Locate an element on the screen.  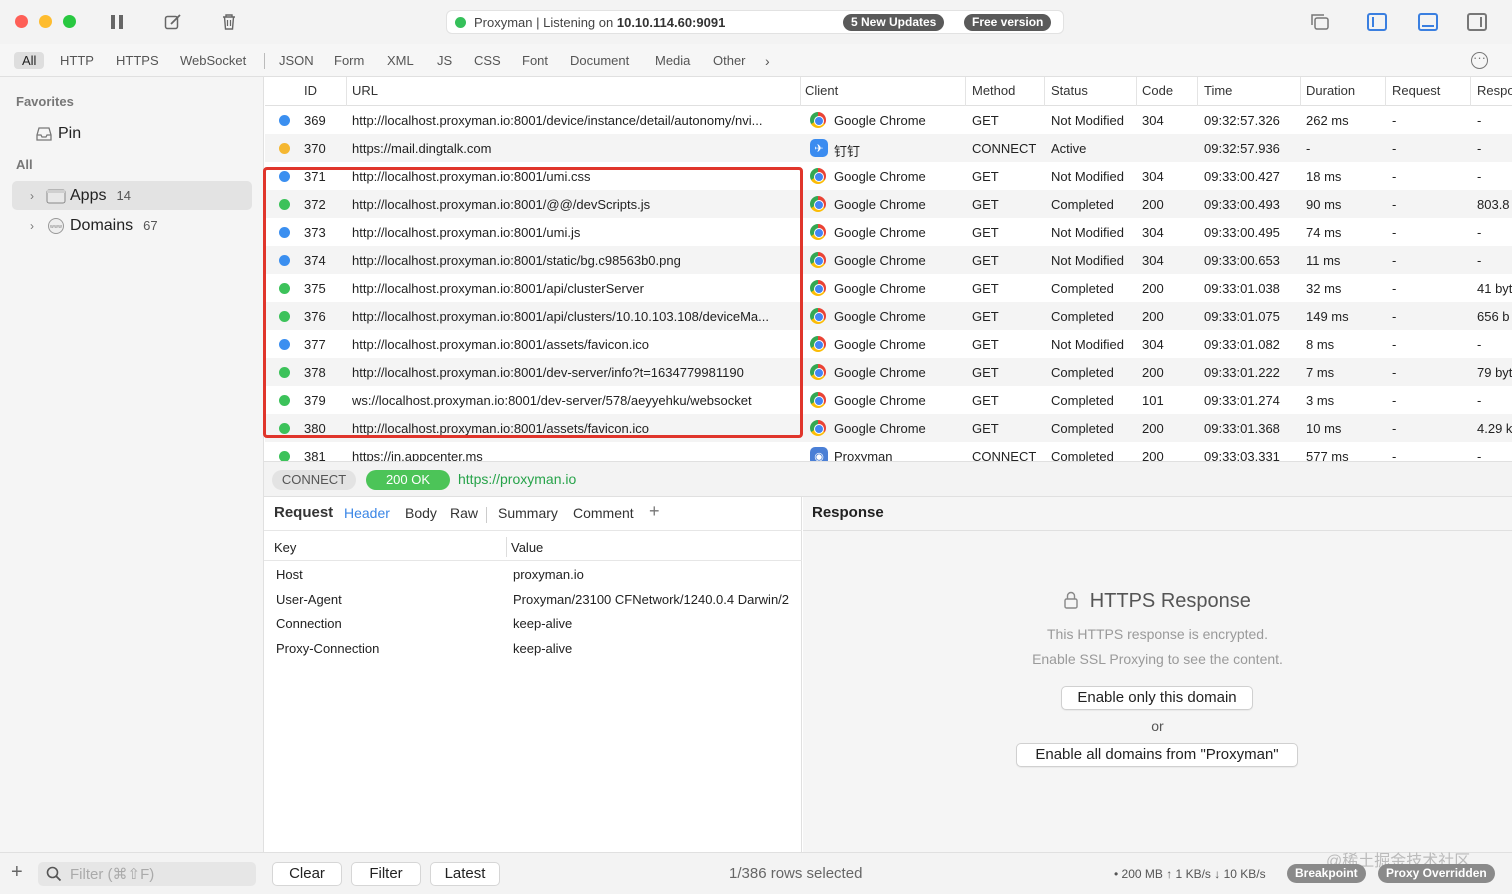
tab-comment: Comment is located at coordinates (603, 513).